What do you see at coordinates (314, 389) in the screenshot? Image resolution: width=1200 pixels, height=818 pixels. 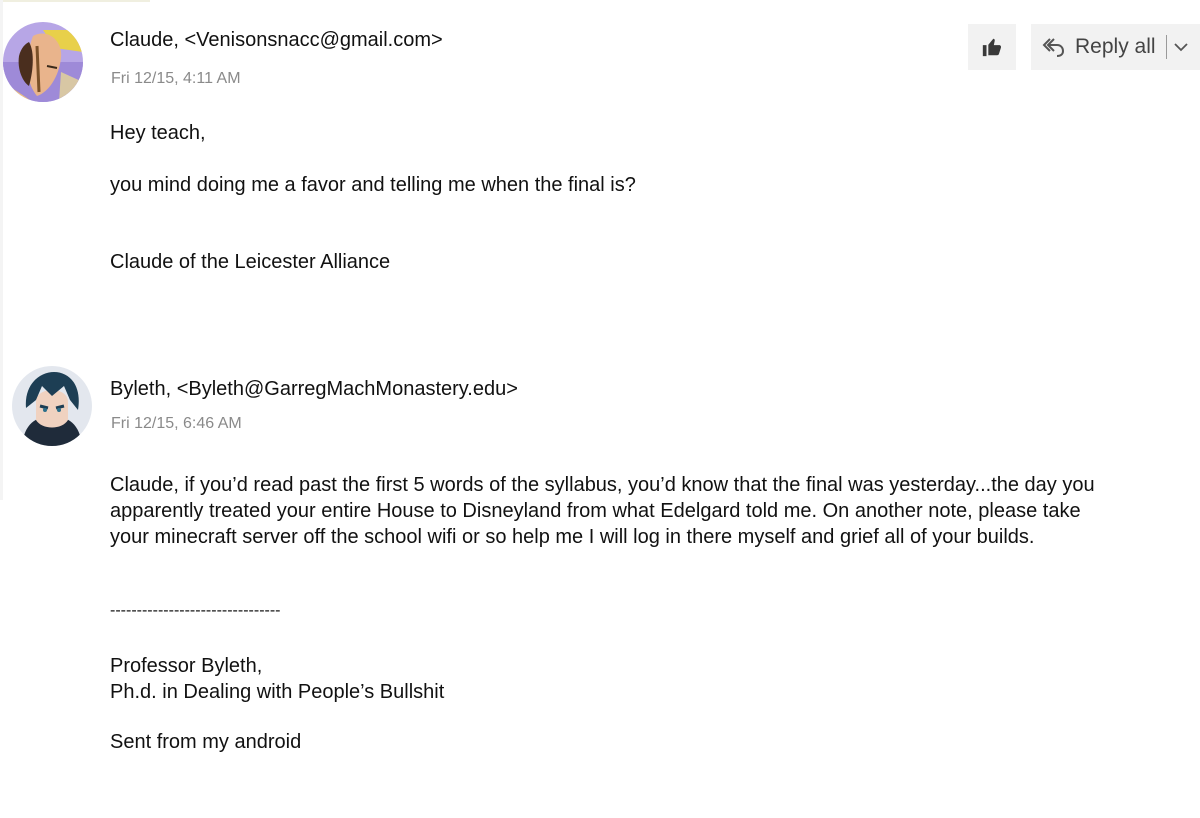 I see `sender-name: Byleth, <Byleth@GarregMachMonastery.edu>` at bounding box center [314, 389].